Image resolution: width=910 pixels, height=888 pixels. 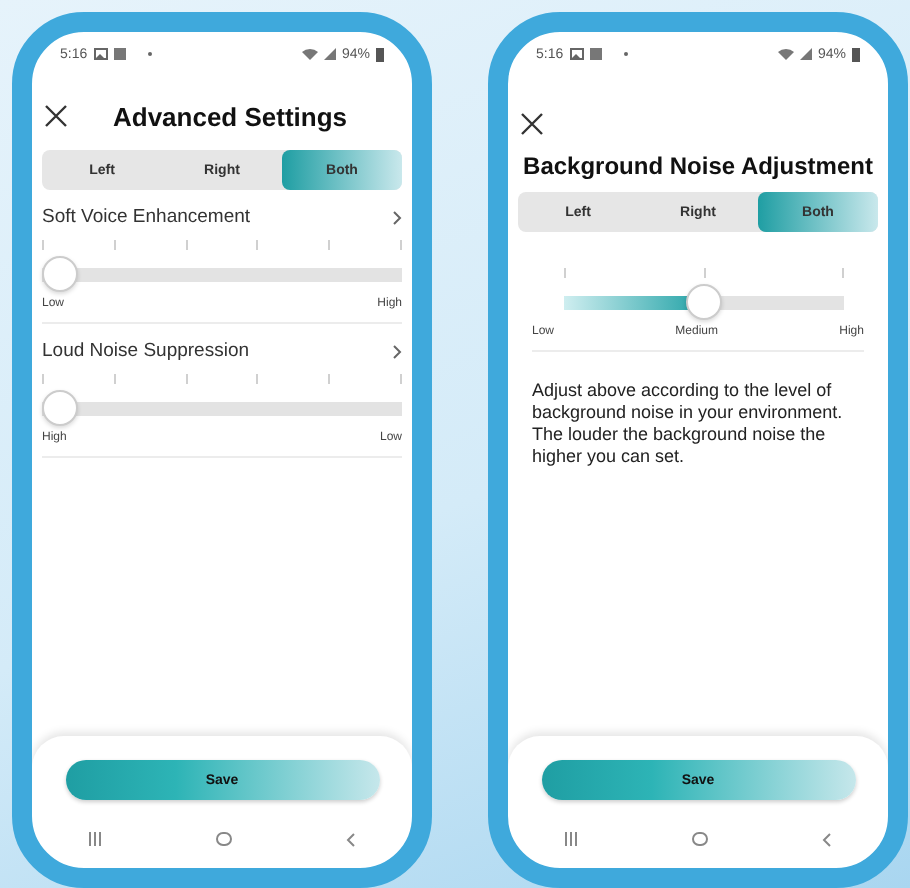 What do you see at coordinates (146, 217) in the screenshot?
I see `setting-name: Soft Voice Enhancement` at bounding box center [146, 217].